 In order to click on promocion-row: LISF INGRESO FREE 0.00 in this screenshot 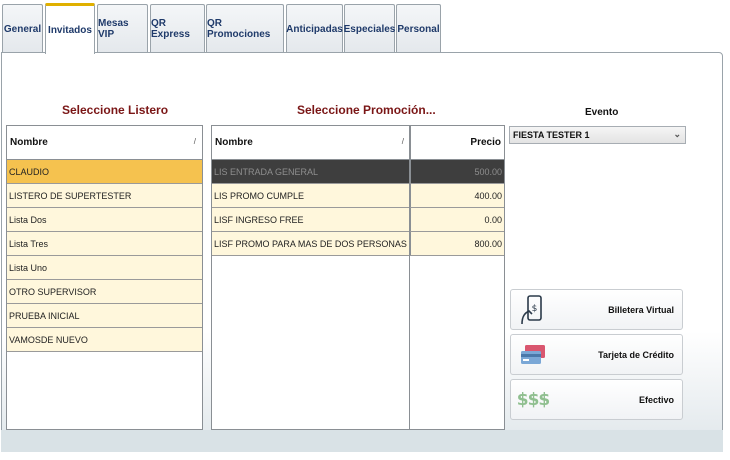, I will do `click(358, 220)`.